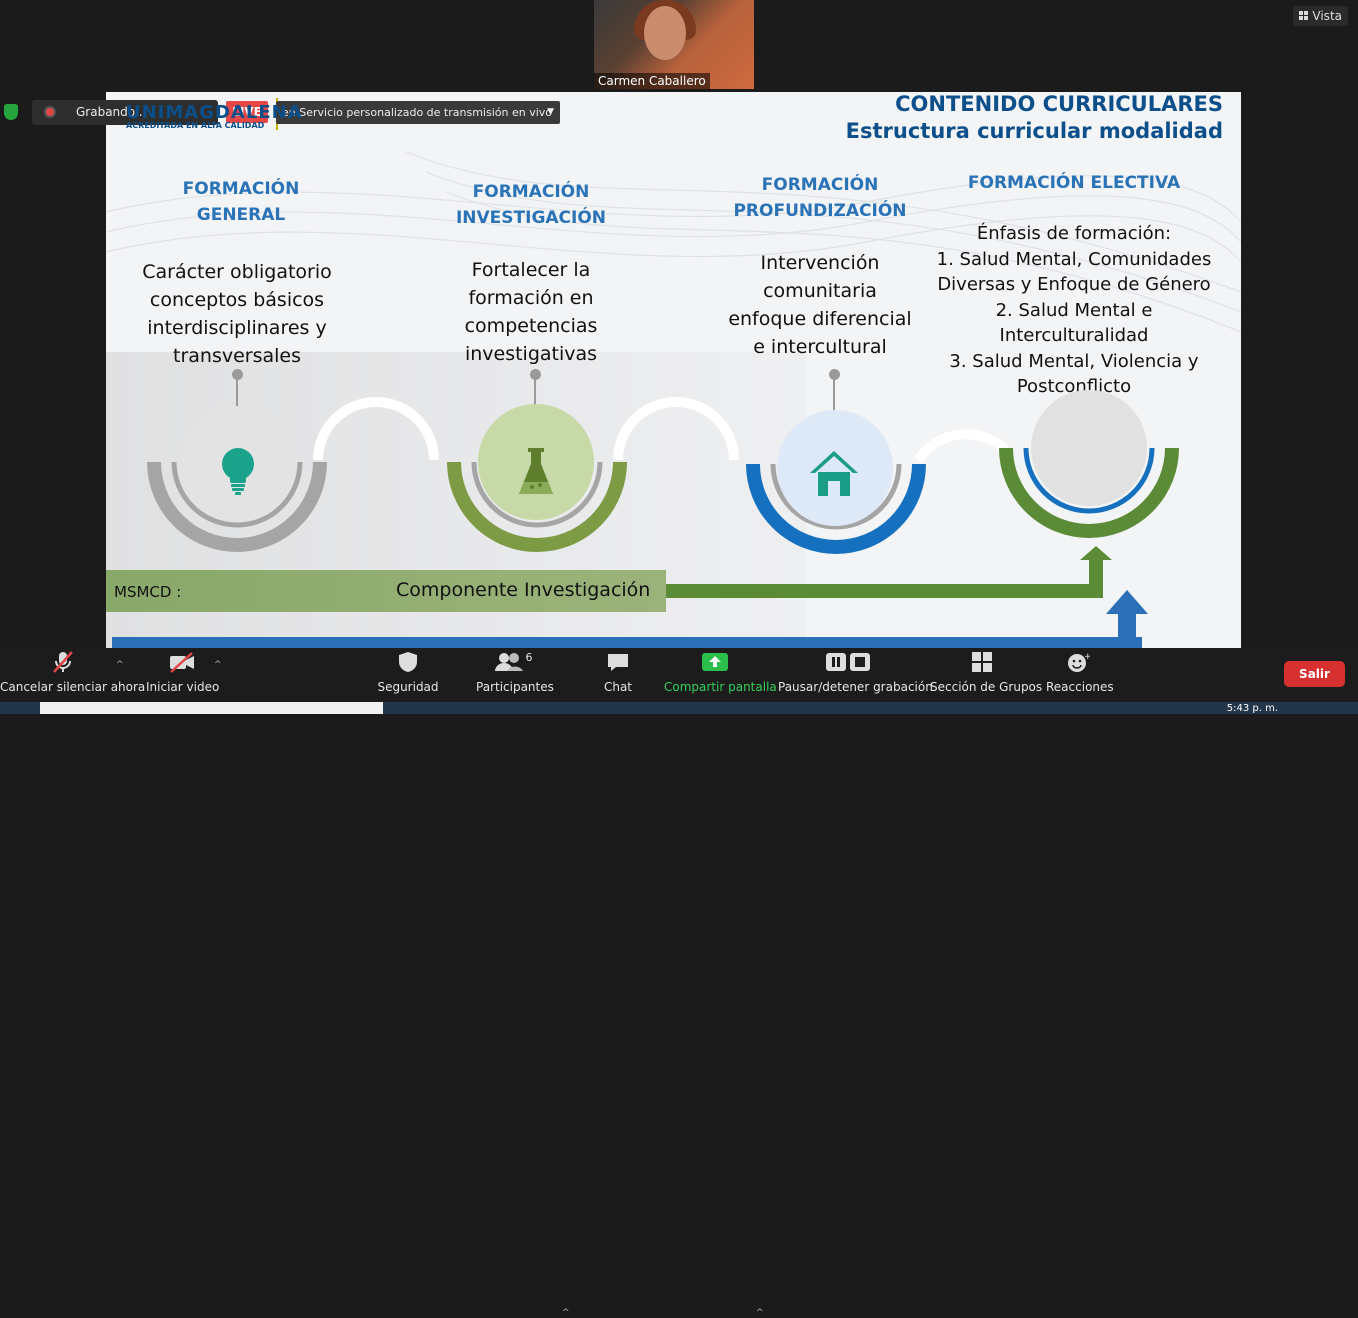 This screenshot has width=1358, height=1318. I want to click on pause-stop-recording-label: Pausar/detener grabación, so click(855, 687).